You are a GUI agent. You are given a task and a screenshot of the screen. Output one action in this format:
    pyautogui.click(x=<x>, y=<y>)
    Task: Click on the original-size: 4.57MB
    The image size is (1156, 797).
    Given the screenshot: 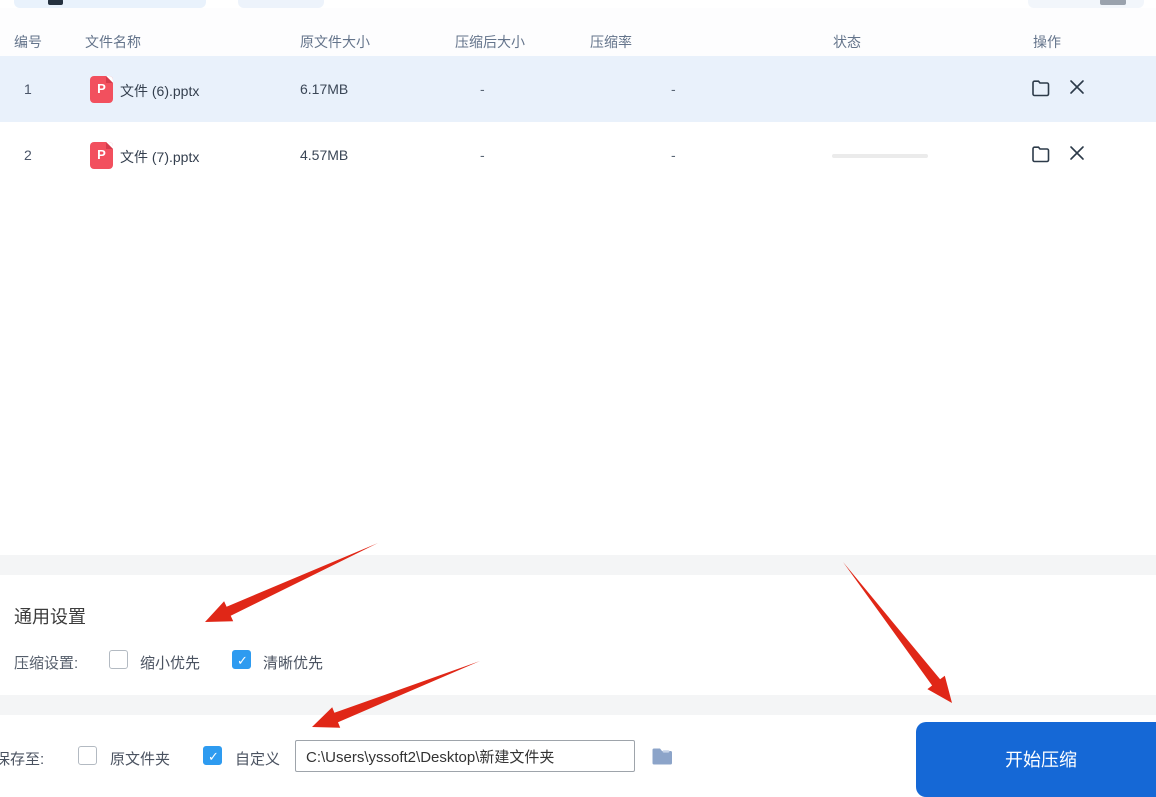 What is the action you would take?
    pyautogui.click(x=324, y=155)
    